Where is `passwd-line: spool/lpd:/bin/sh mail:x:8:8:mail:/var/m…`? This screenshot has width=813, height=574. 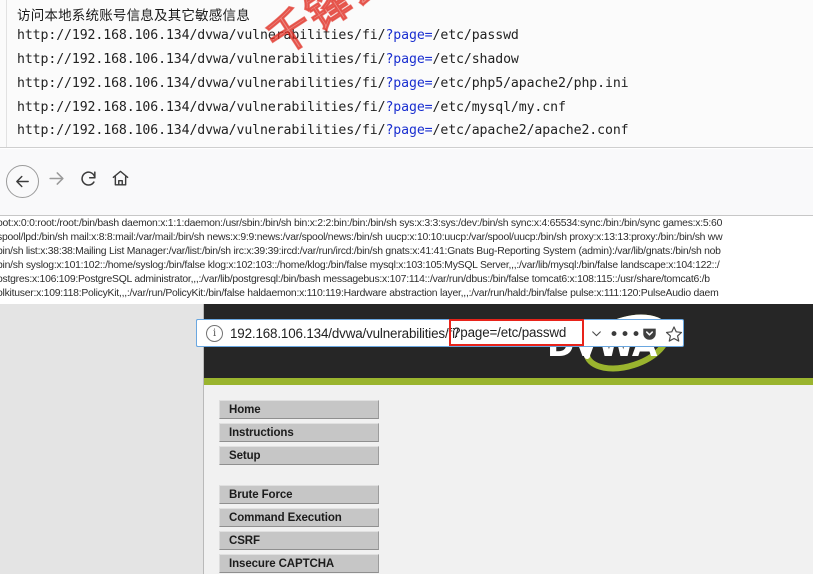
passwd-line: spool/lpd:/bin/sh mail:x:8:8:mail:/var/m… is located at coordinates (361, 237).